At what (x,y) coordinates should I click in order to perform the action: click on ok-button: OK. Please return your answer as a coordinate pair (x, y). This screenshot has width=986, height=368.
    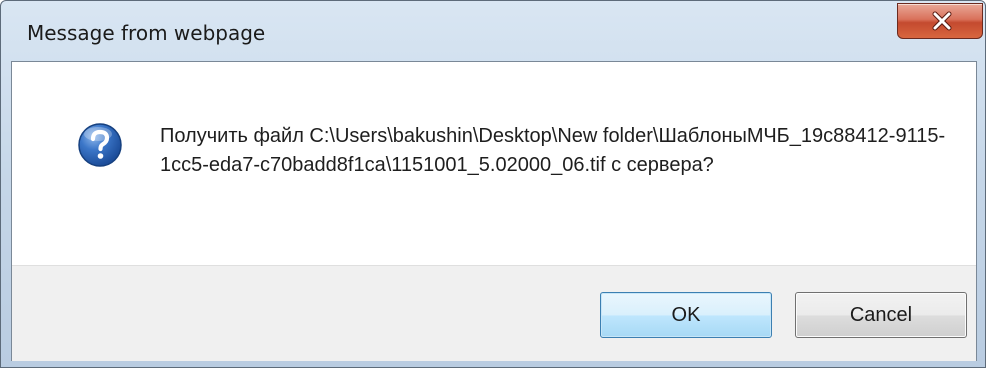
    Looking at the image, I should click on (686, 315).